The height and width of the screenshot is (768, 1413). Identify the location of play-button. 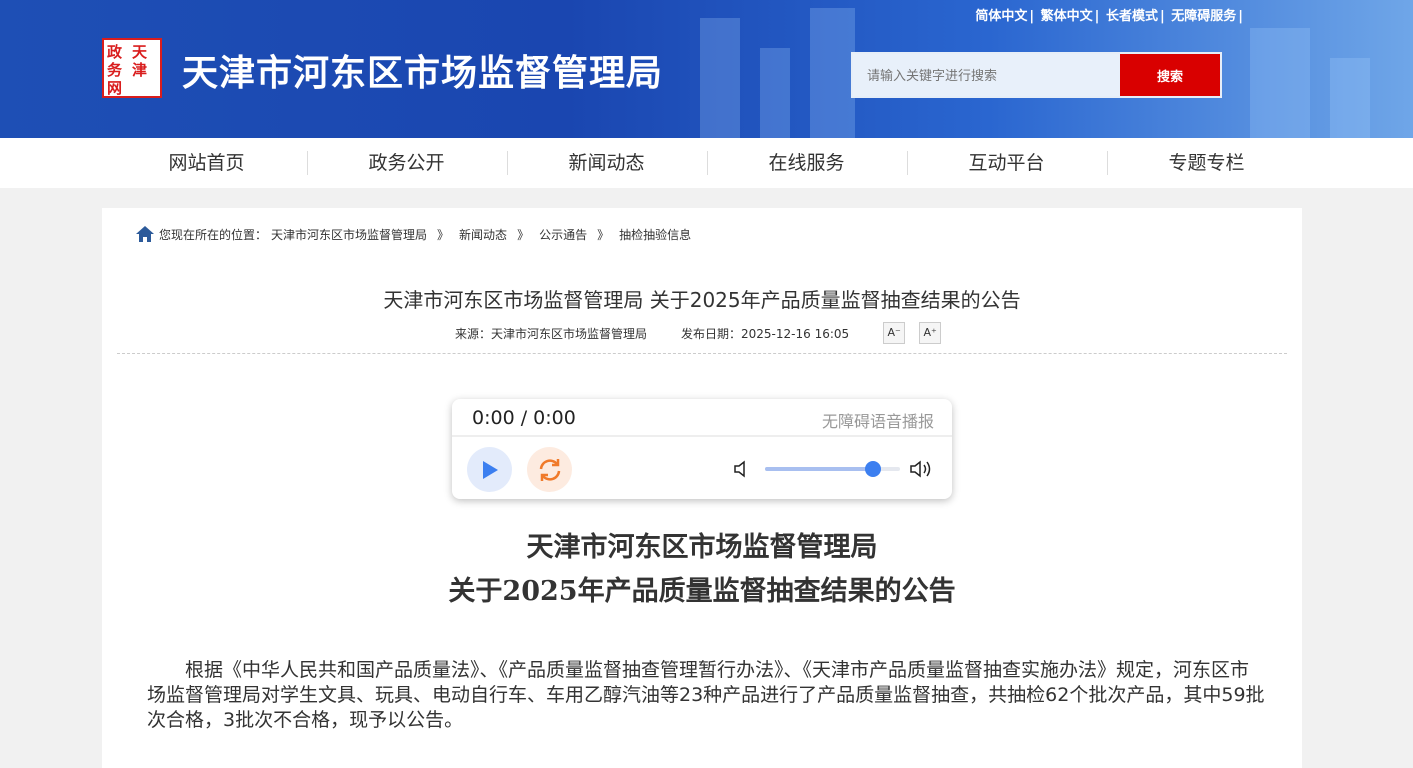
(489, 469).